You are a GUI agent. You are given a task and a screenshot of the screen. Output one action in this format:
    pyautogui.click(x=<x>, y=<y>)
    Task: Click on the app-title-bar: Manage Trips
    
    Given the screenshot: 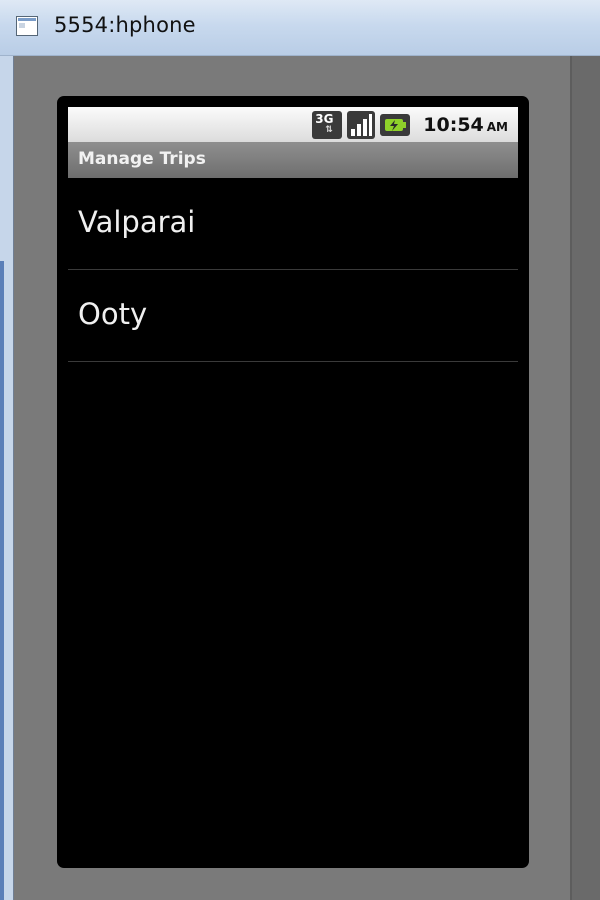 What is the action you would take?
    pyautogui.click(x=293, y=160)
    